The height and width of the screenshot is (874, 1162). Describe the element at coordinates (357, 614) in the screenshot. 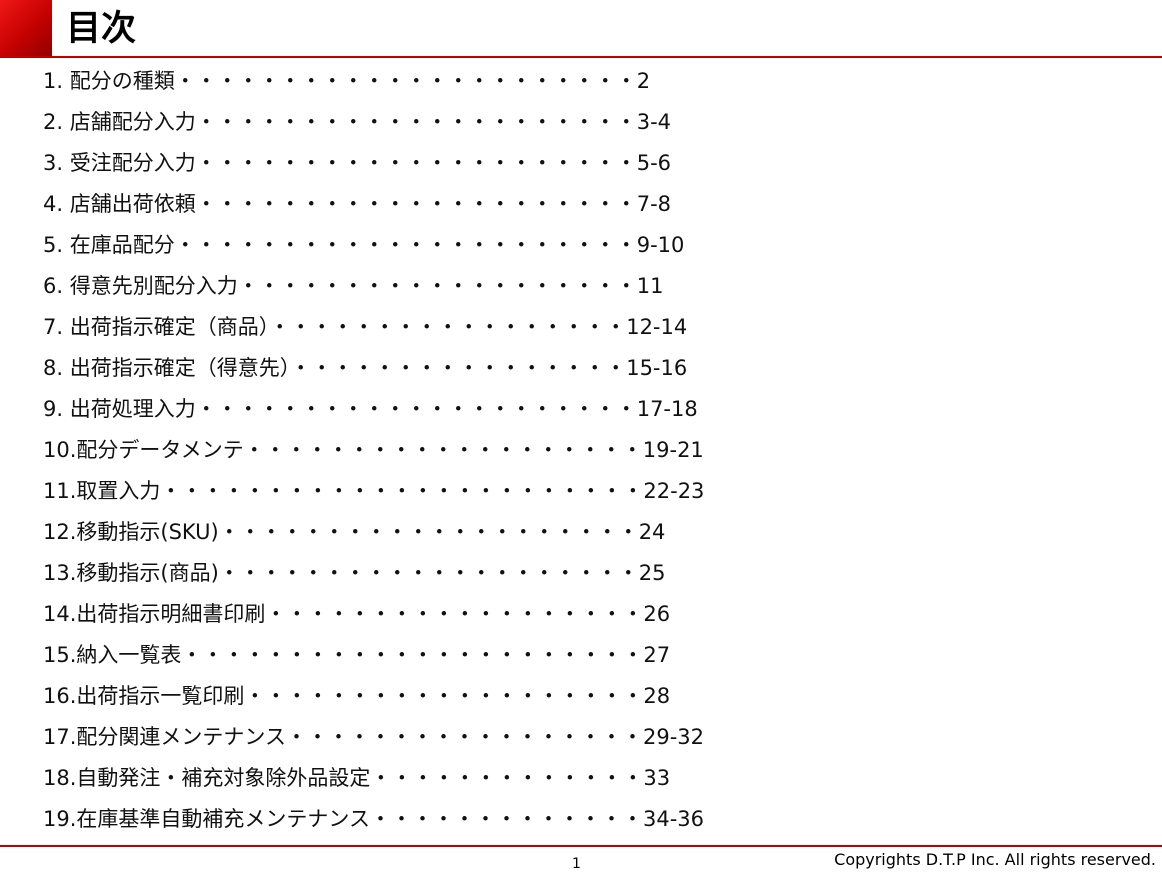

I see `toc-item: 14.出荷指示明細書印刷・・・・・・・・・・・・・・・・・・26` at that location.